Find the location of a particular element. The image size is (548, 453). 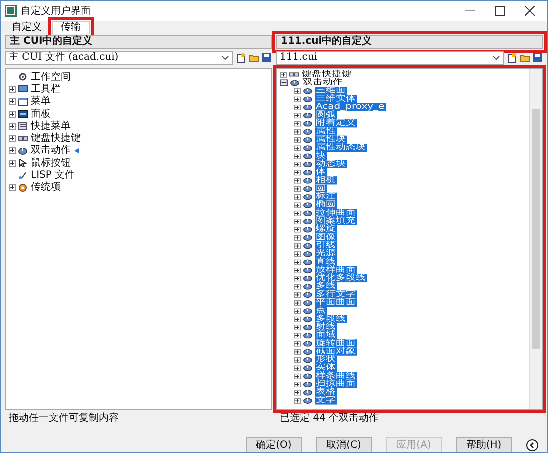

tree-item: 旋转曲面 is located at coordinates (336, 344).